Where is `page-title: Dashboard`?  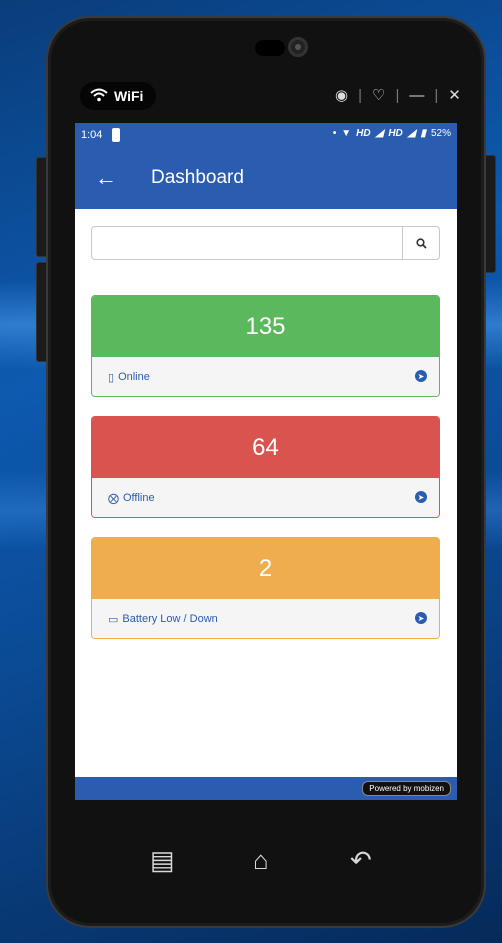 page-title: Dashboard is located at coordinates (197, 177).